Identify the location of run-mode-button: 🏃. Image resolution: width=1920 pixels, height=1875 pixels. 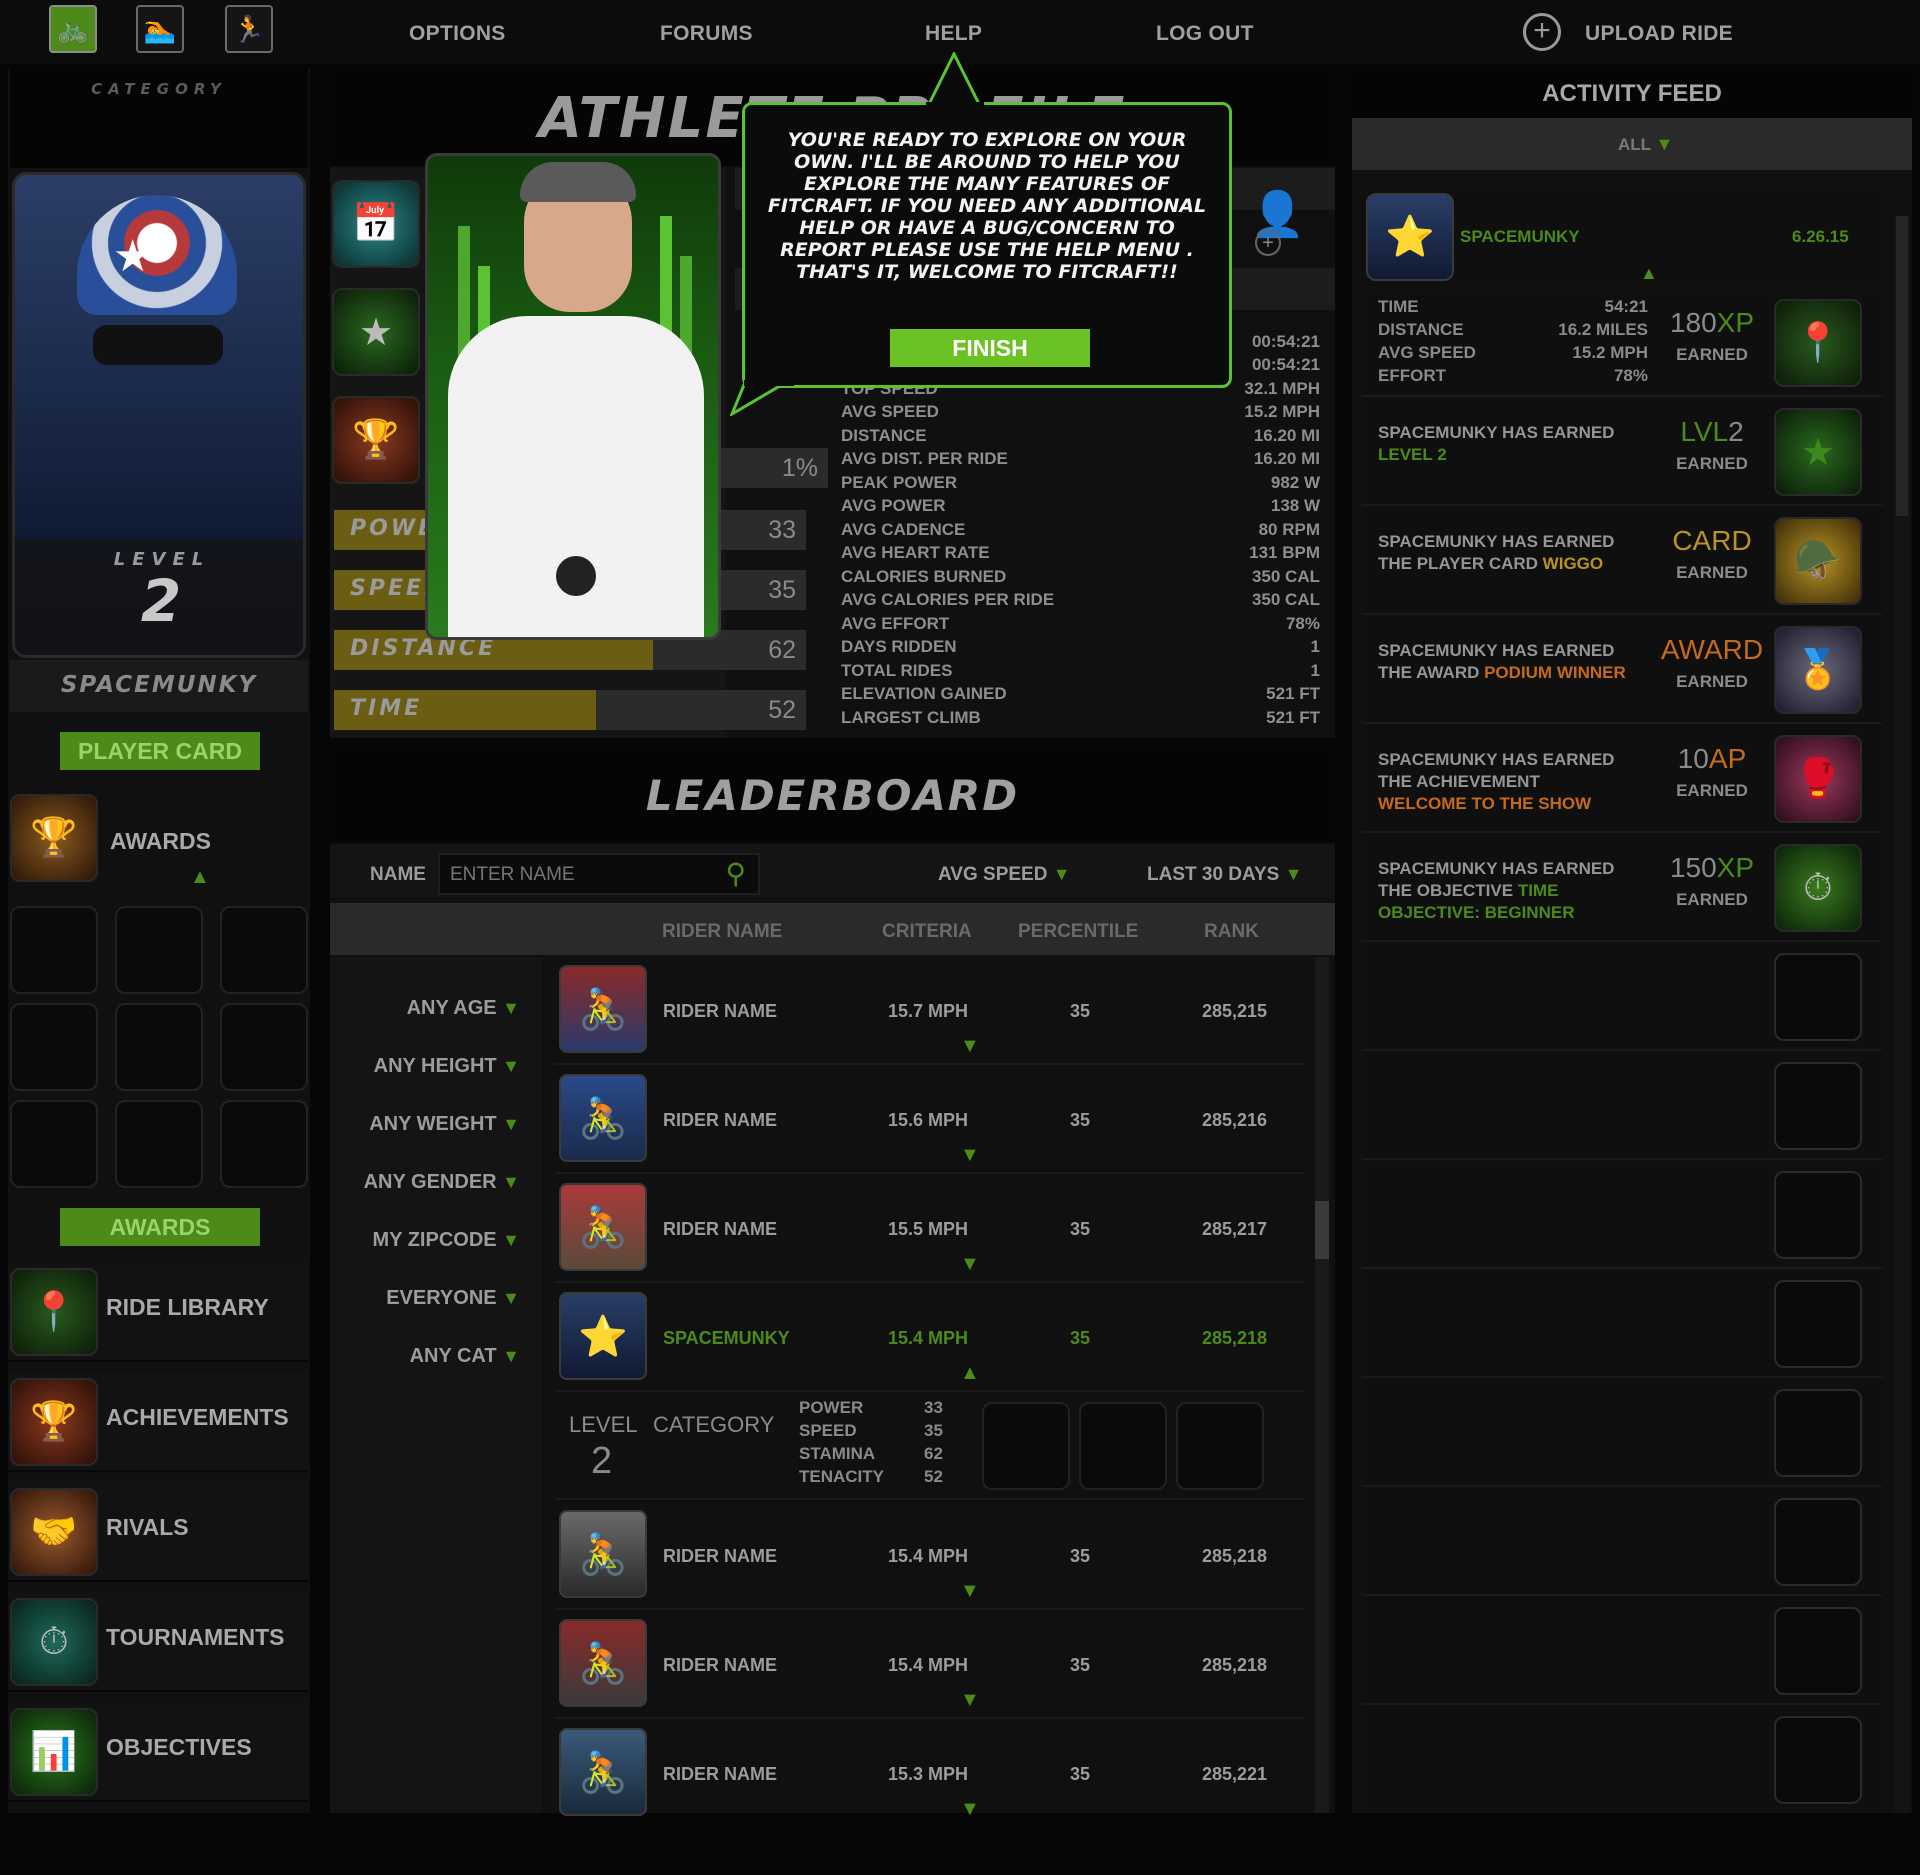
(249, 29).